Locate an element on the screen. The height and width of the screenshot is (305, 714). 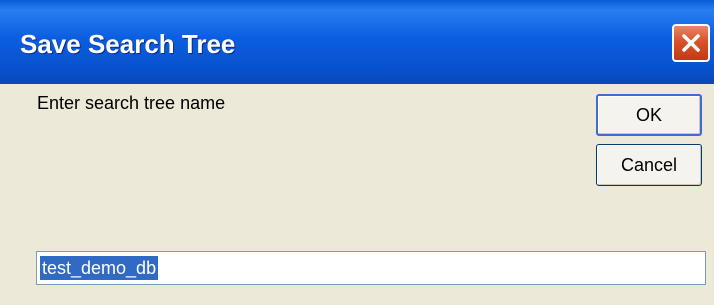
close-icon is located at coordinates (691, 43).